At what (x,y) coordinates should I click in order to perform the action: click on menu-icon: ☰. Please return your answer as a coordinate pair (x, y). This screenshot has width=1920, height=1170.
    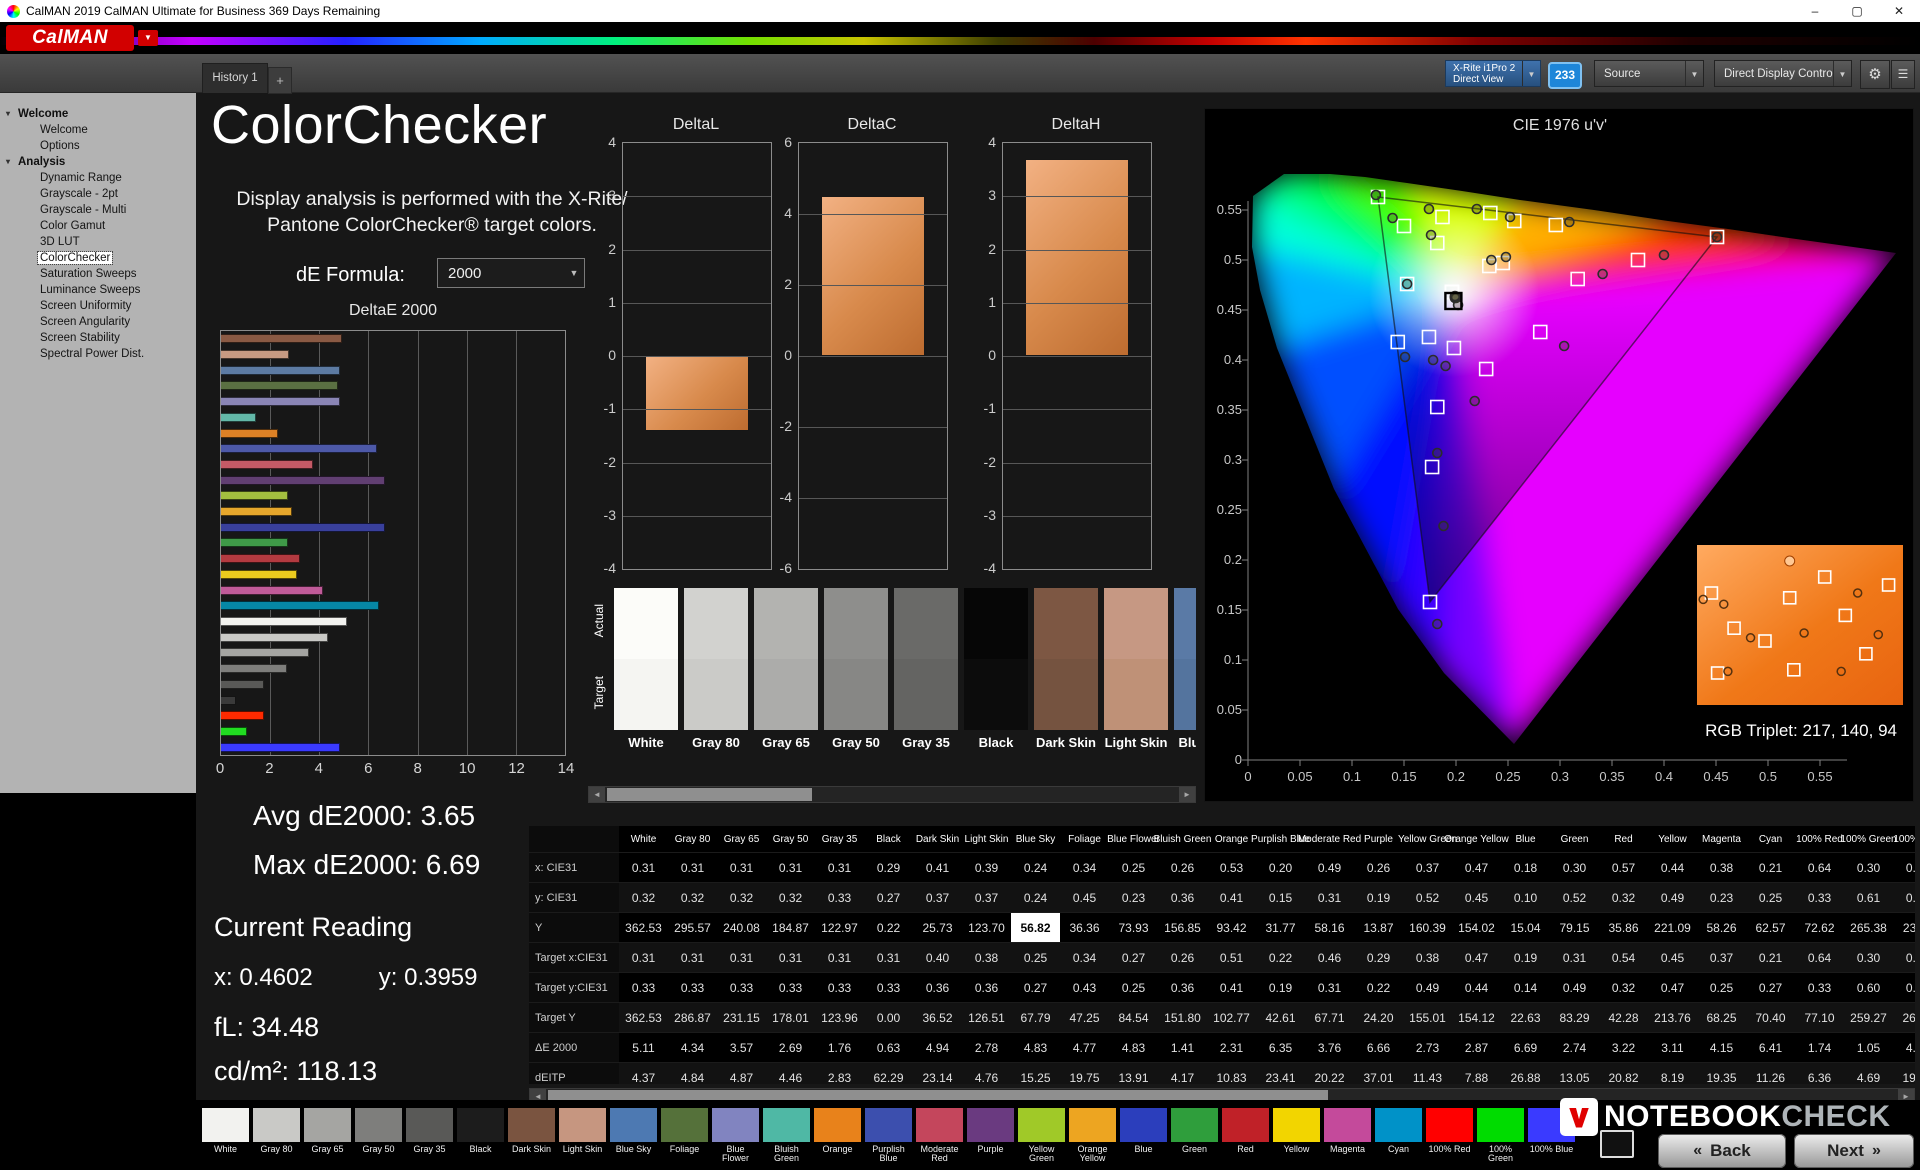
    Looking at the image, I should click on (1903, 74).